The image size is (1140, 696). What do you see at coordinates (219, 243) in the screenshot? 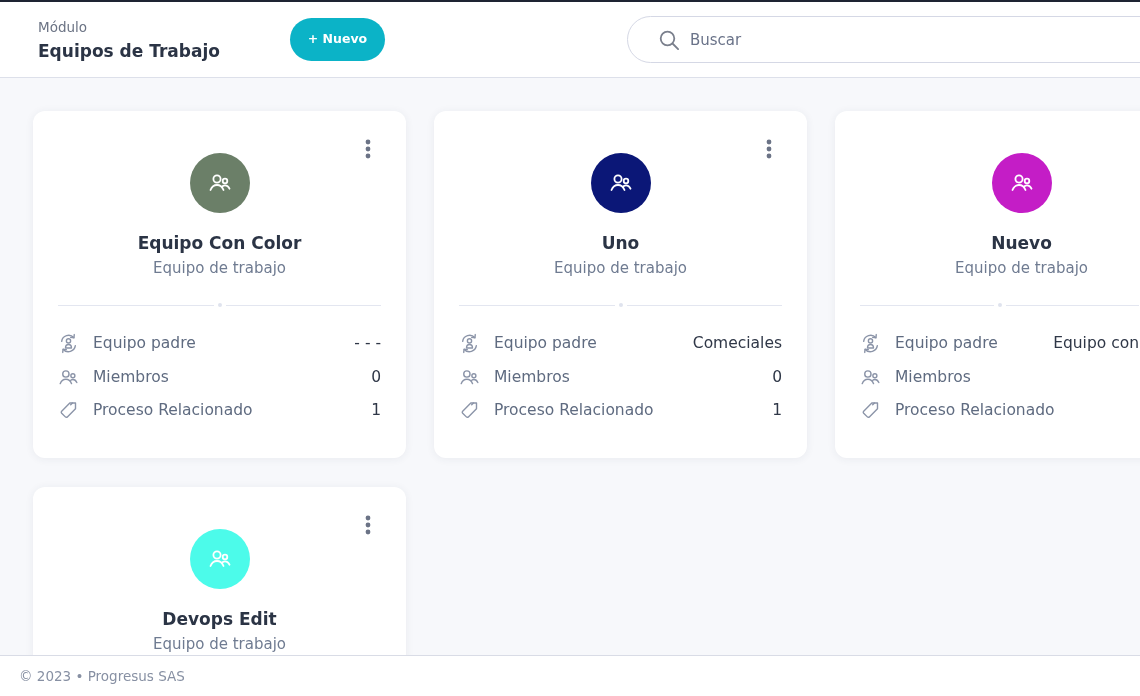
I see `team-name: Equipo Con Color` at bounding box center [219, 243].